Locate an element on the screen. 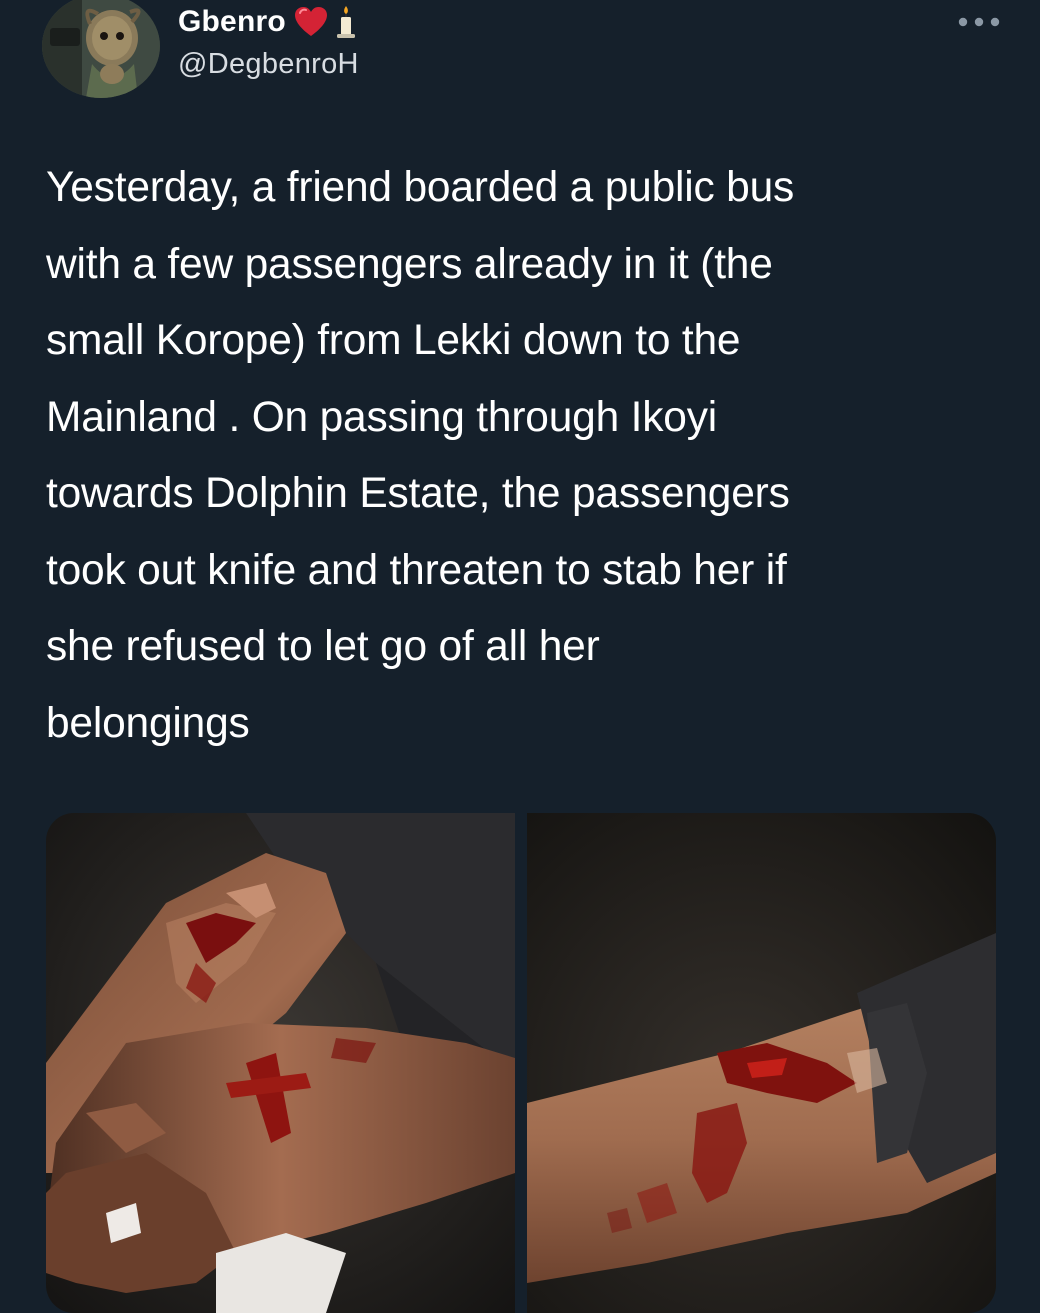 The image size is (1040, 1313). tweet-text-line: small Korope) from Lekki down to the is located at coordinates (393, 340).